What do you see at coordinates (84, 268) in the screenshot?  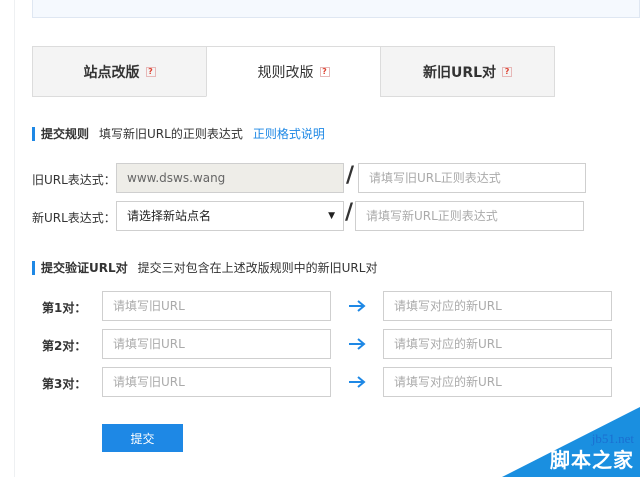 I see `section-title: 提交验证URL对` at bounding box center [84, 268].